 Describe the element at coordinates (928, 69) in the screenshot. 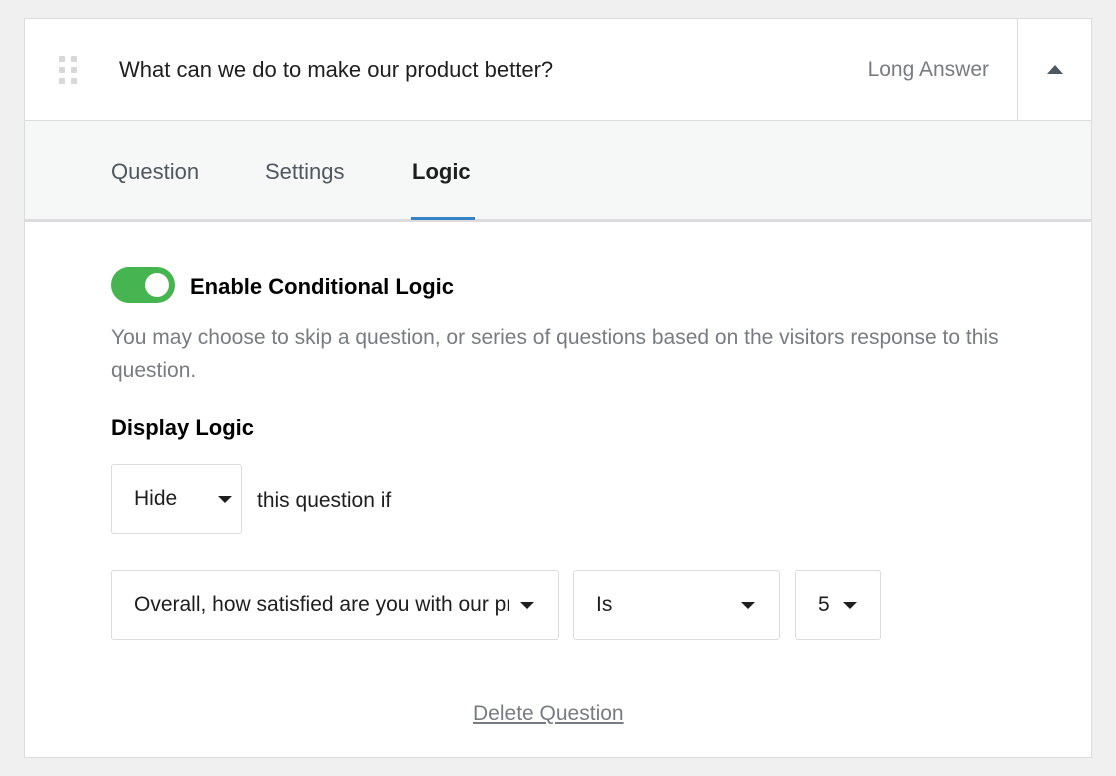

I see `question-type-label: Long Answer` at that location.